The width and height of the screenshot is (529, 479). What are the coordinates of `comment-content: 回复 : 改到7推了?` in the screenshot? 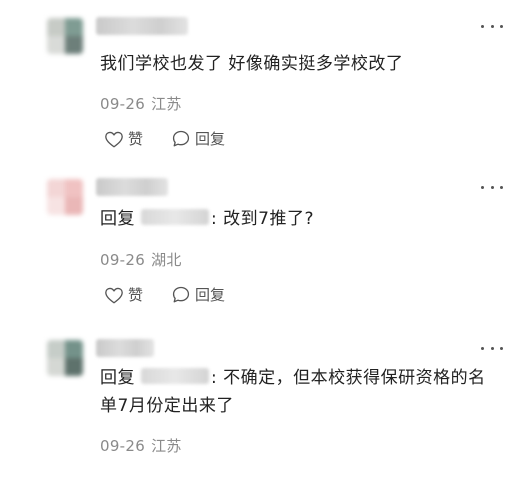 It's located at (300, 219).